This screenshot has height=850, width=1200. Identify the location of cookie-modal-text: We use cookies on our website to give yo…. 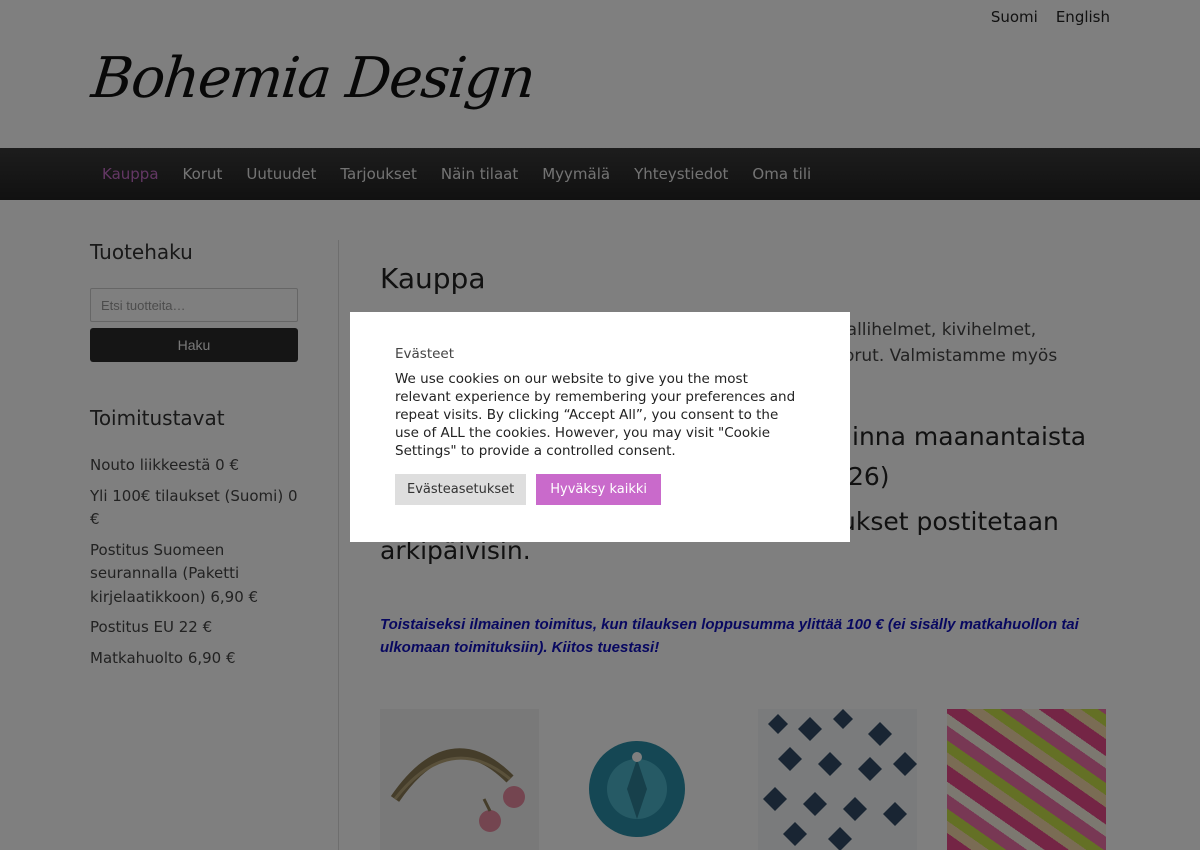
(595, 415).